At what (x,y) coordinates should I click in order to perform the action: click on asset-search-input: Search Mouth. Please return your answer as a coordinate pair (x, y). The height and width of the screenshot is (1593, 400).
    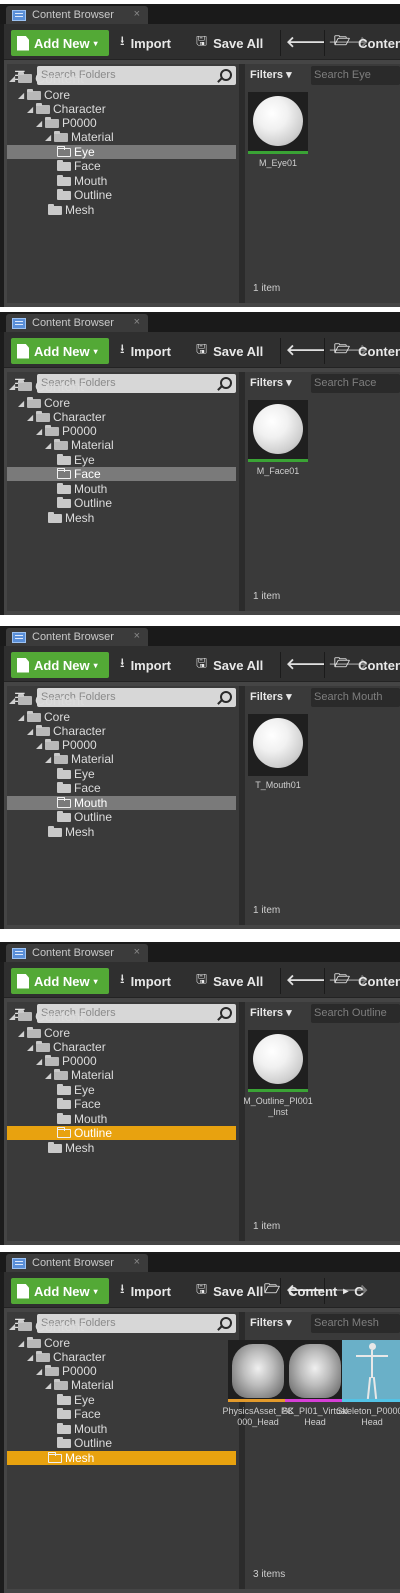
    Looking at the image, I should click on (355, 697).